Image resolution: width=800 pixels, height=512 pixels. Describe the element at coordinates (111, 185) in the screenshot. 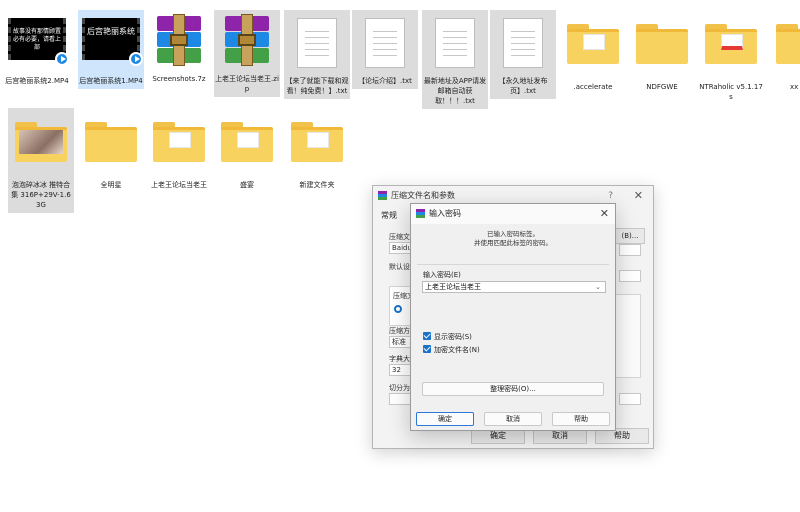

I see `file-label: 全明星` at that location.